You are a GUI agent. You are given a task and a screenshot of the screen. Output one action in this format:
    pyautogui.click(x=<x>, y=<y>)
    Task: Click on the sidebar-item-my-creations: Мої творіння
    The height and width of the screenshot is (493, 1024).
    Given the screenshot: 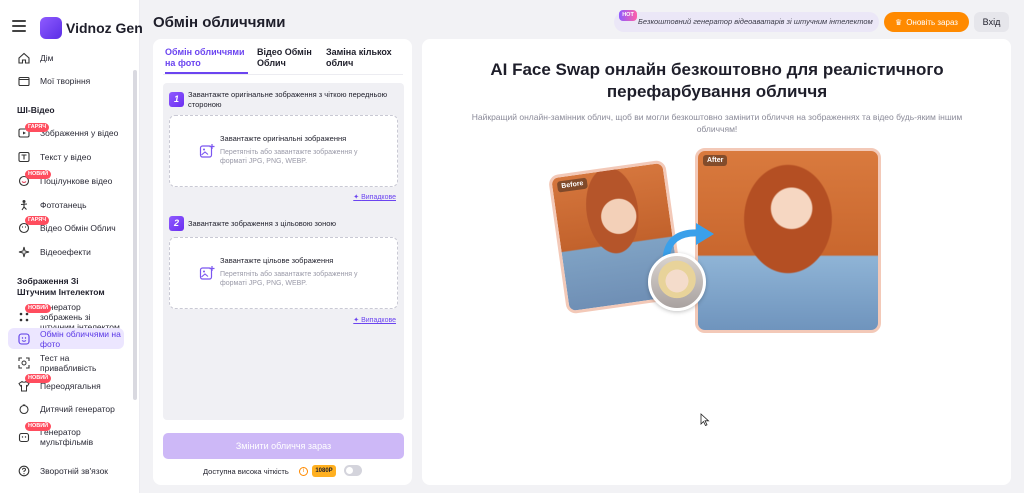 What is the action you would take?
    pyautogui.click(x=66, y=81)
    